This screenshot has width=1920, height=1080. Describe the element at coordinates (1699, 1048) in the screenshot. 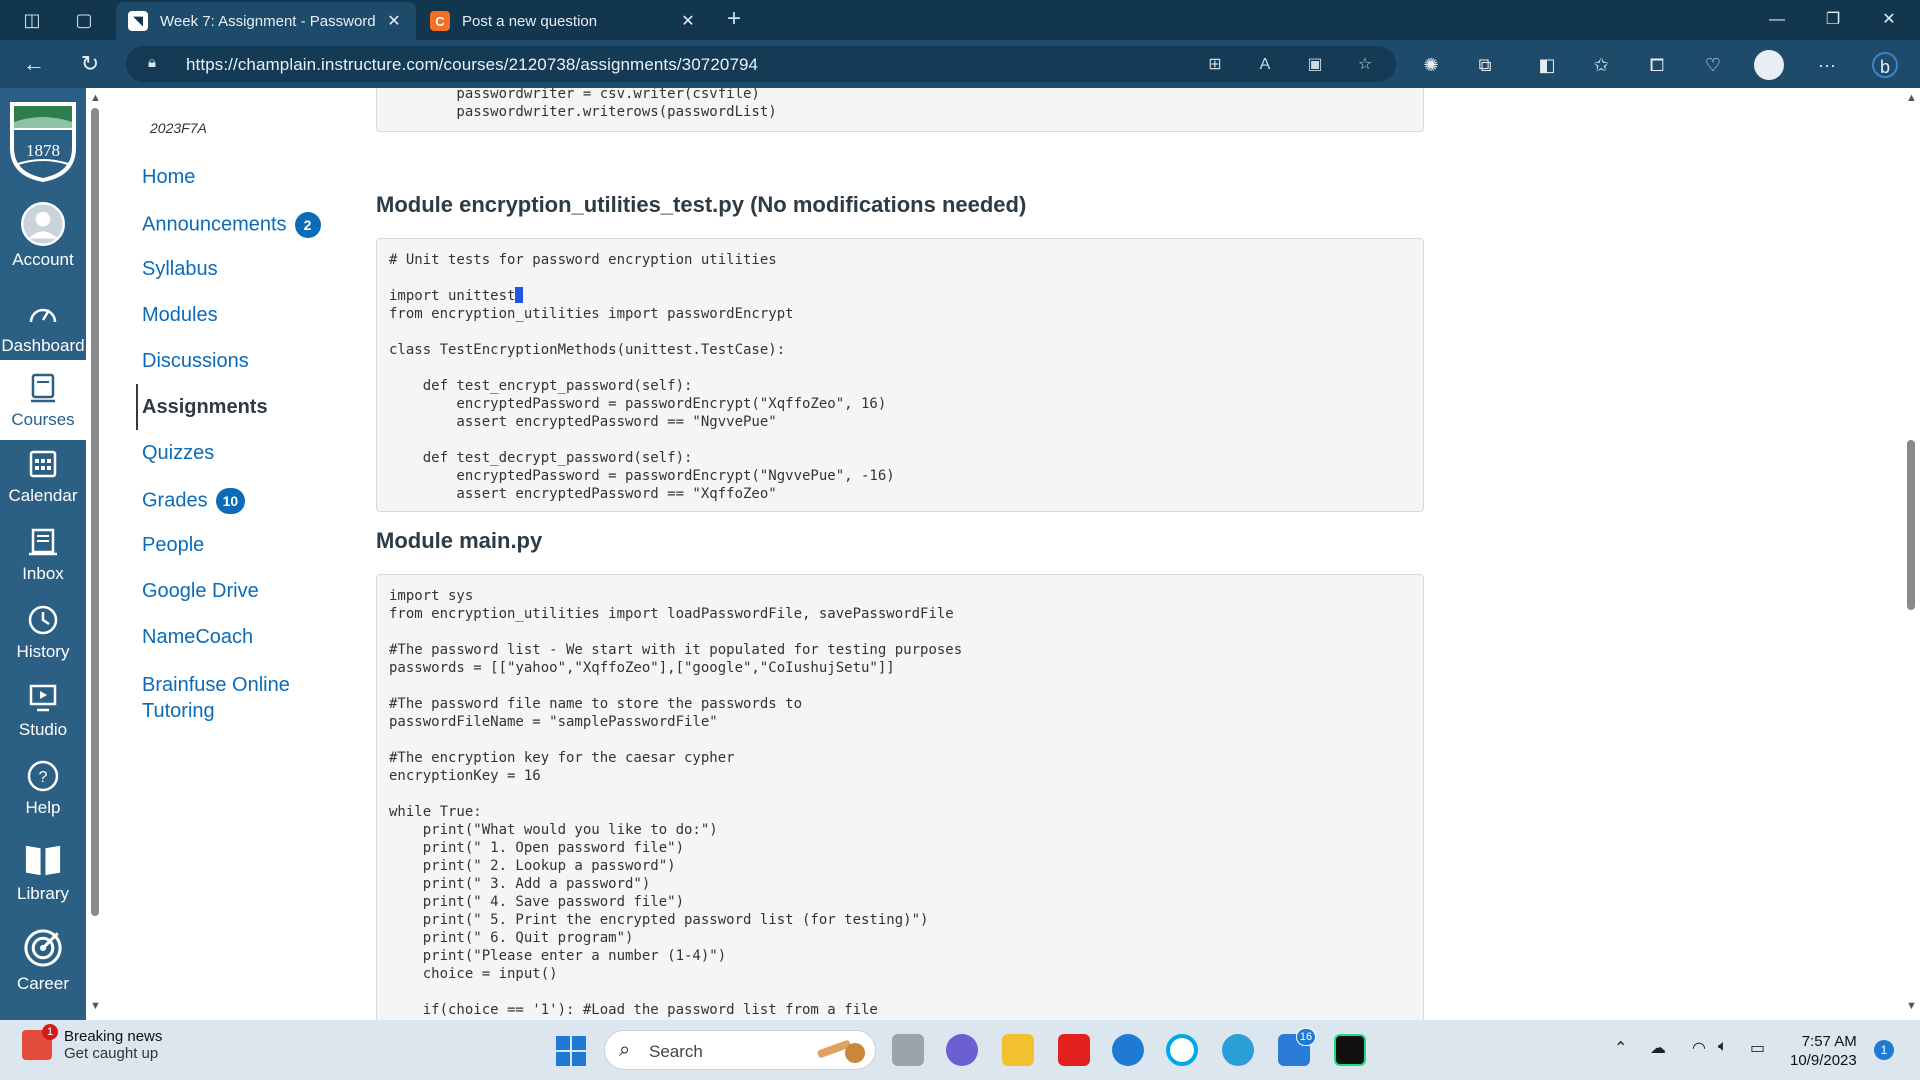

I see `wifi-icon: ◠` at that location.